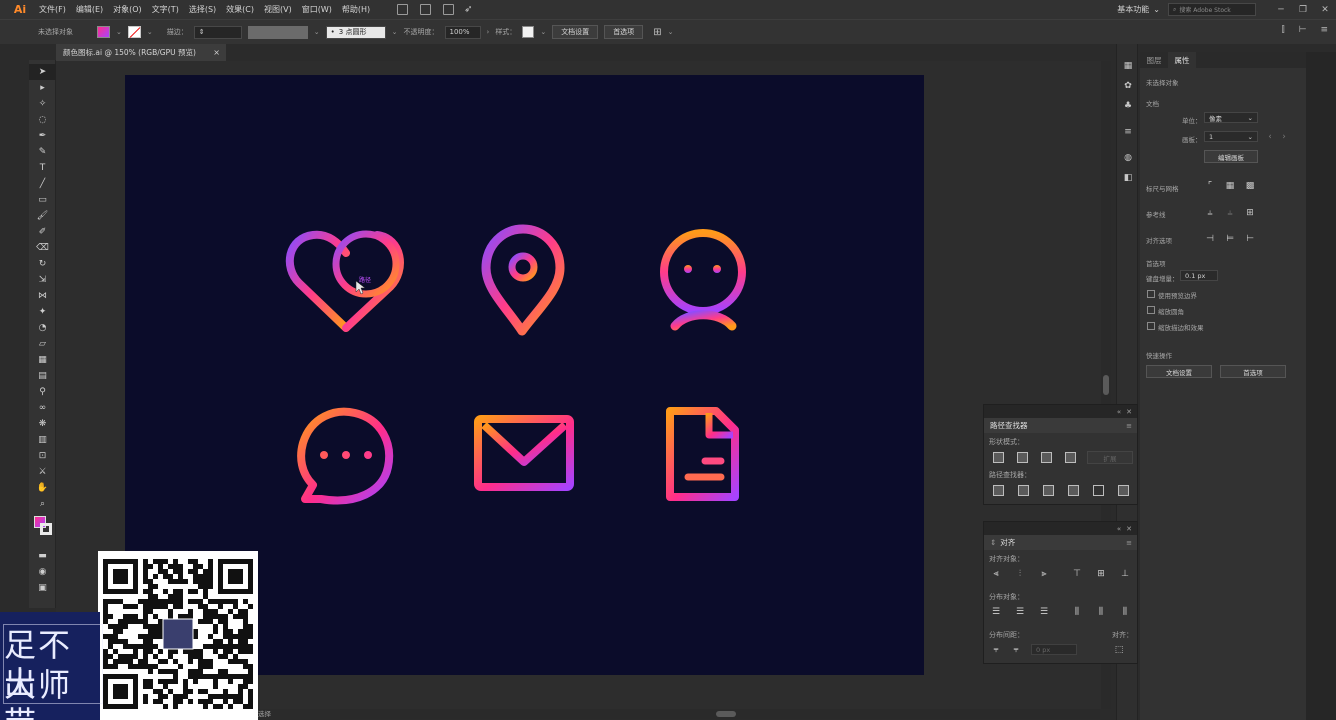 The width and height of the screenshot is (1336, 720). What do you see at coordinates (1101, 612) in the screenshot?
I see `distribute-horizontal-center-icon: ⫼` at bounding box center [1101, 612].